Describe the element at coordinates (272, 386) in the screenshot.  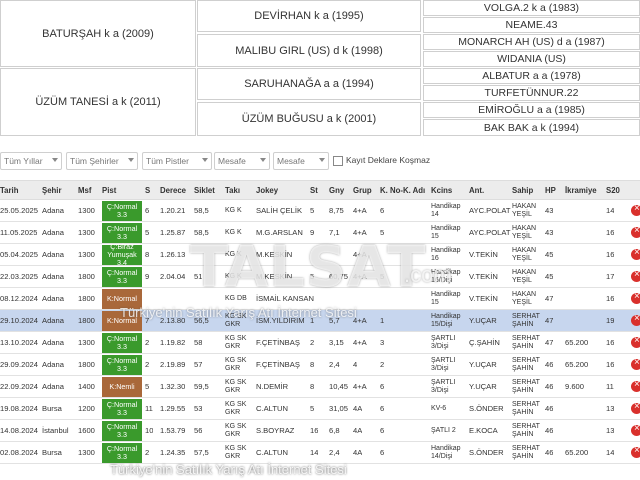
I see `cell-jokey: N.DEMİR` at that location.